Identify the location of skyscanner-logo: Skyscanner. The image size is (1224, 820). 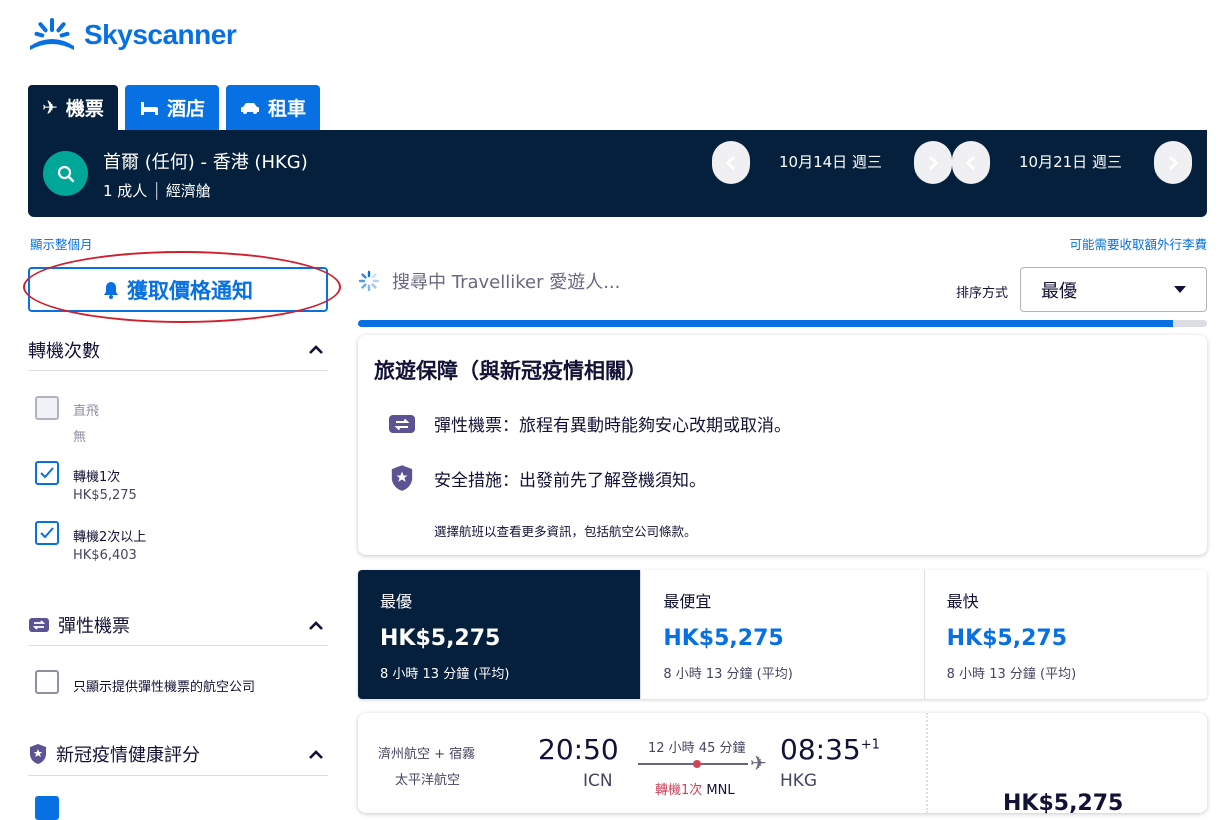
(132, 35).